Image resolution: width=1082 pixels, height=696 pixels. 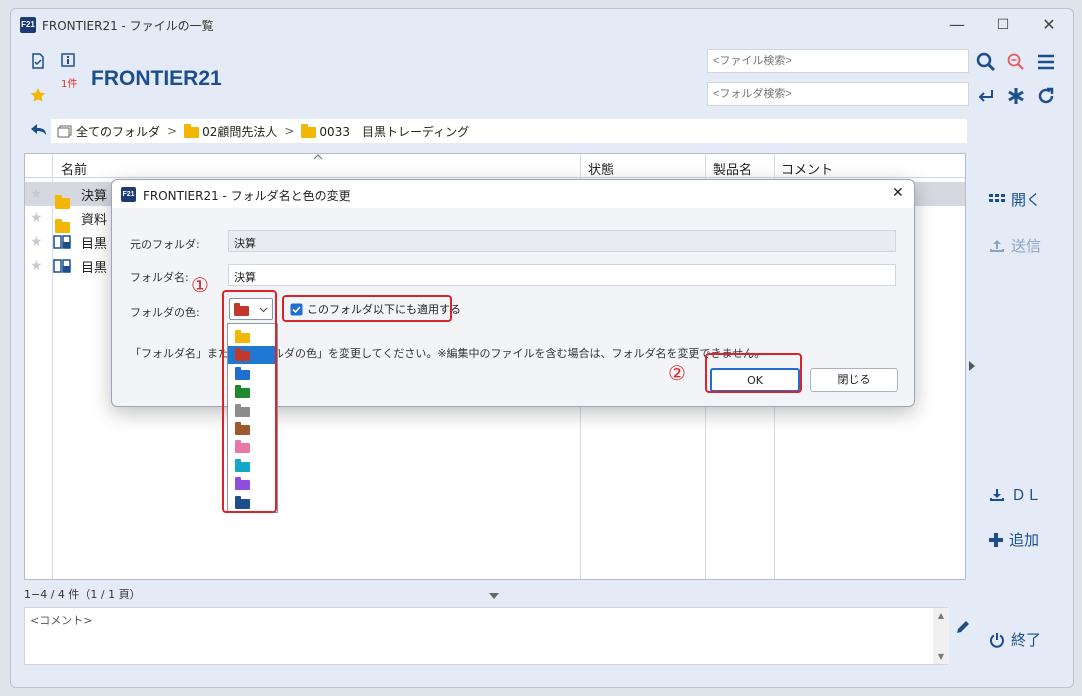 I want to click on comment-box: <コメント>, so click(x=486, y=636).